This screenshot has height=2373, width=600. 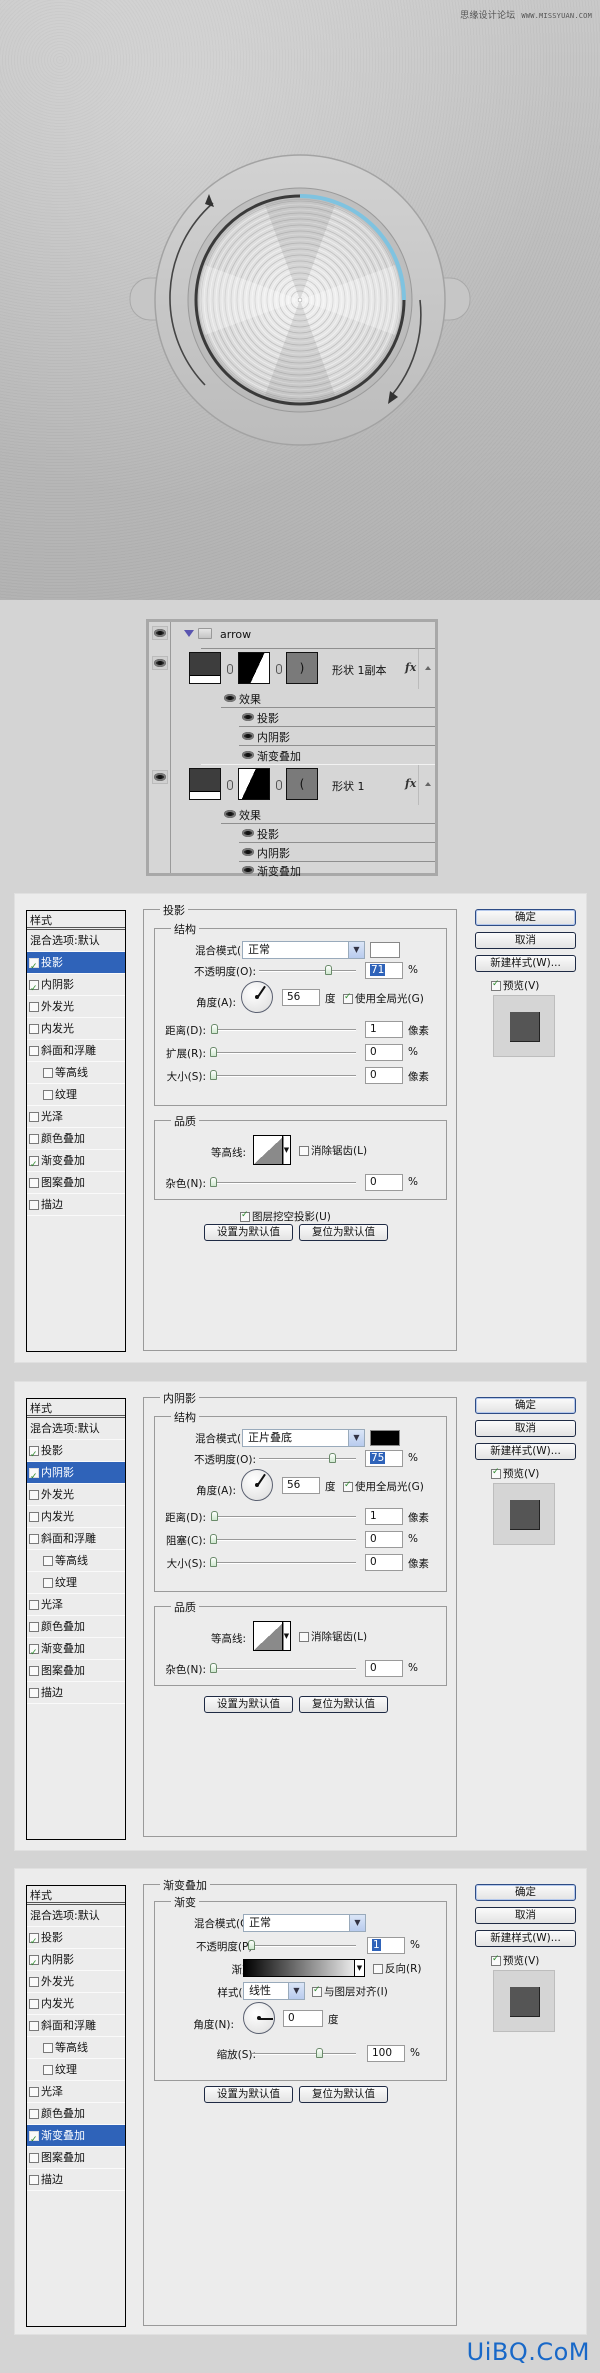 I want to click on spread-input: 0, so click(x=384, y=1052).